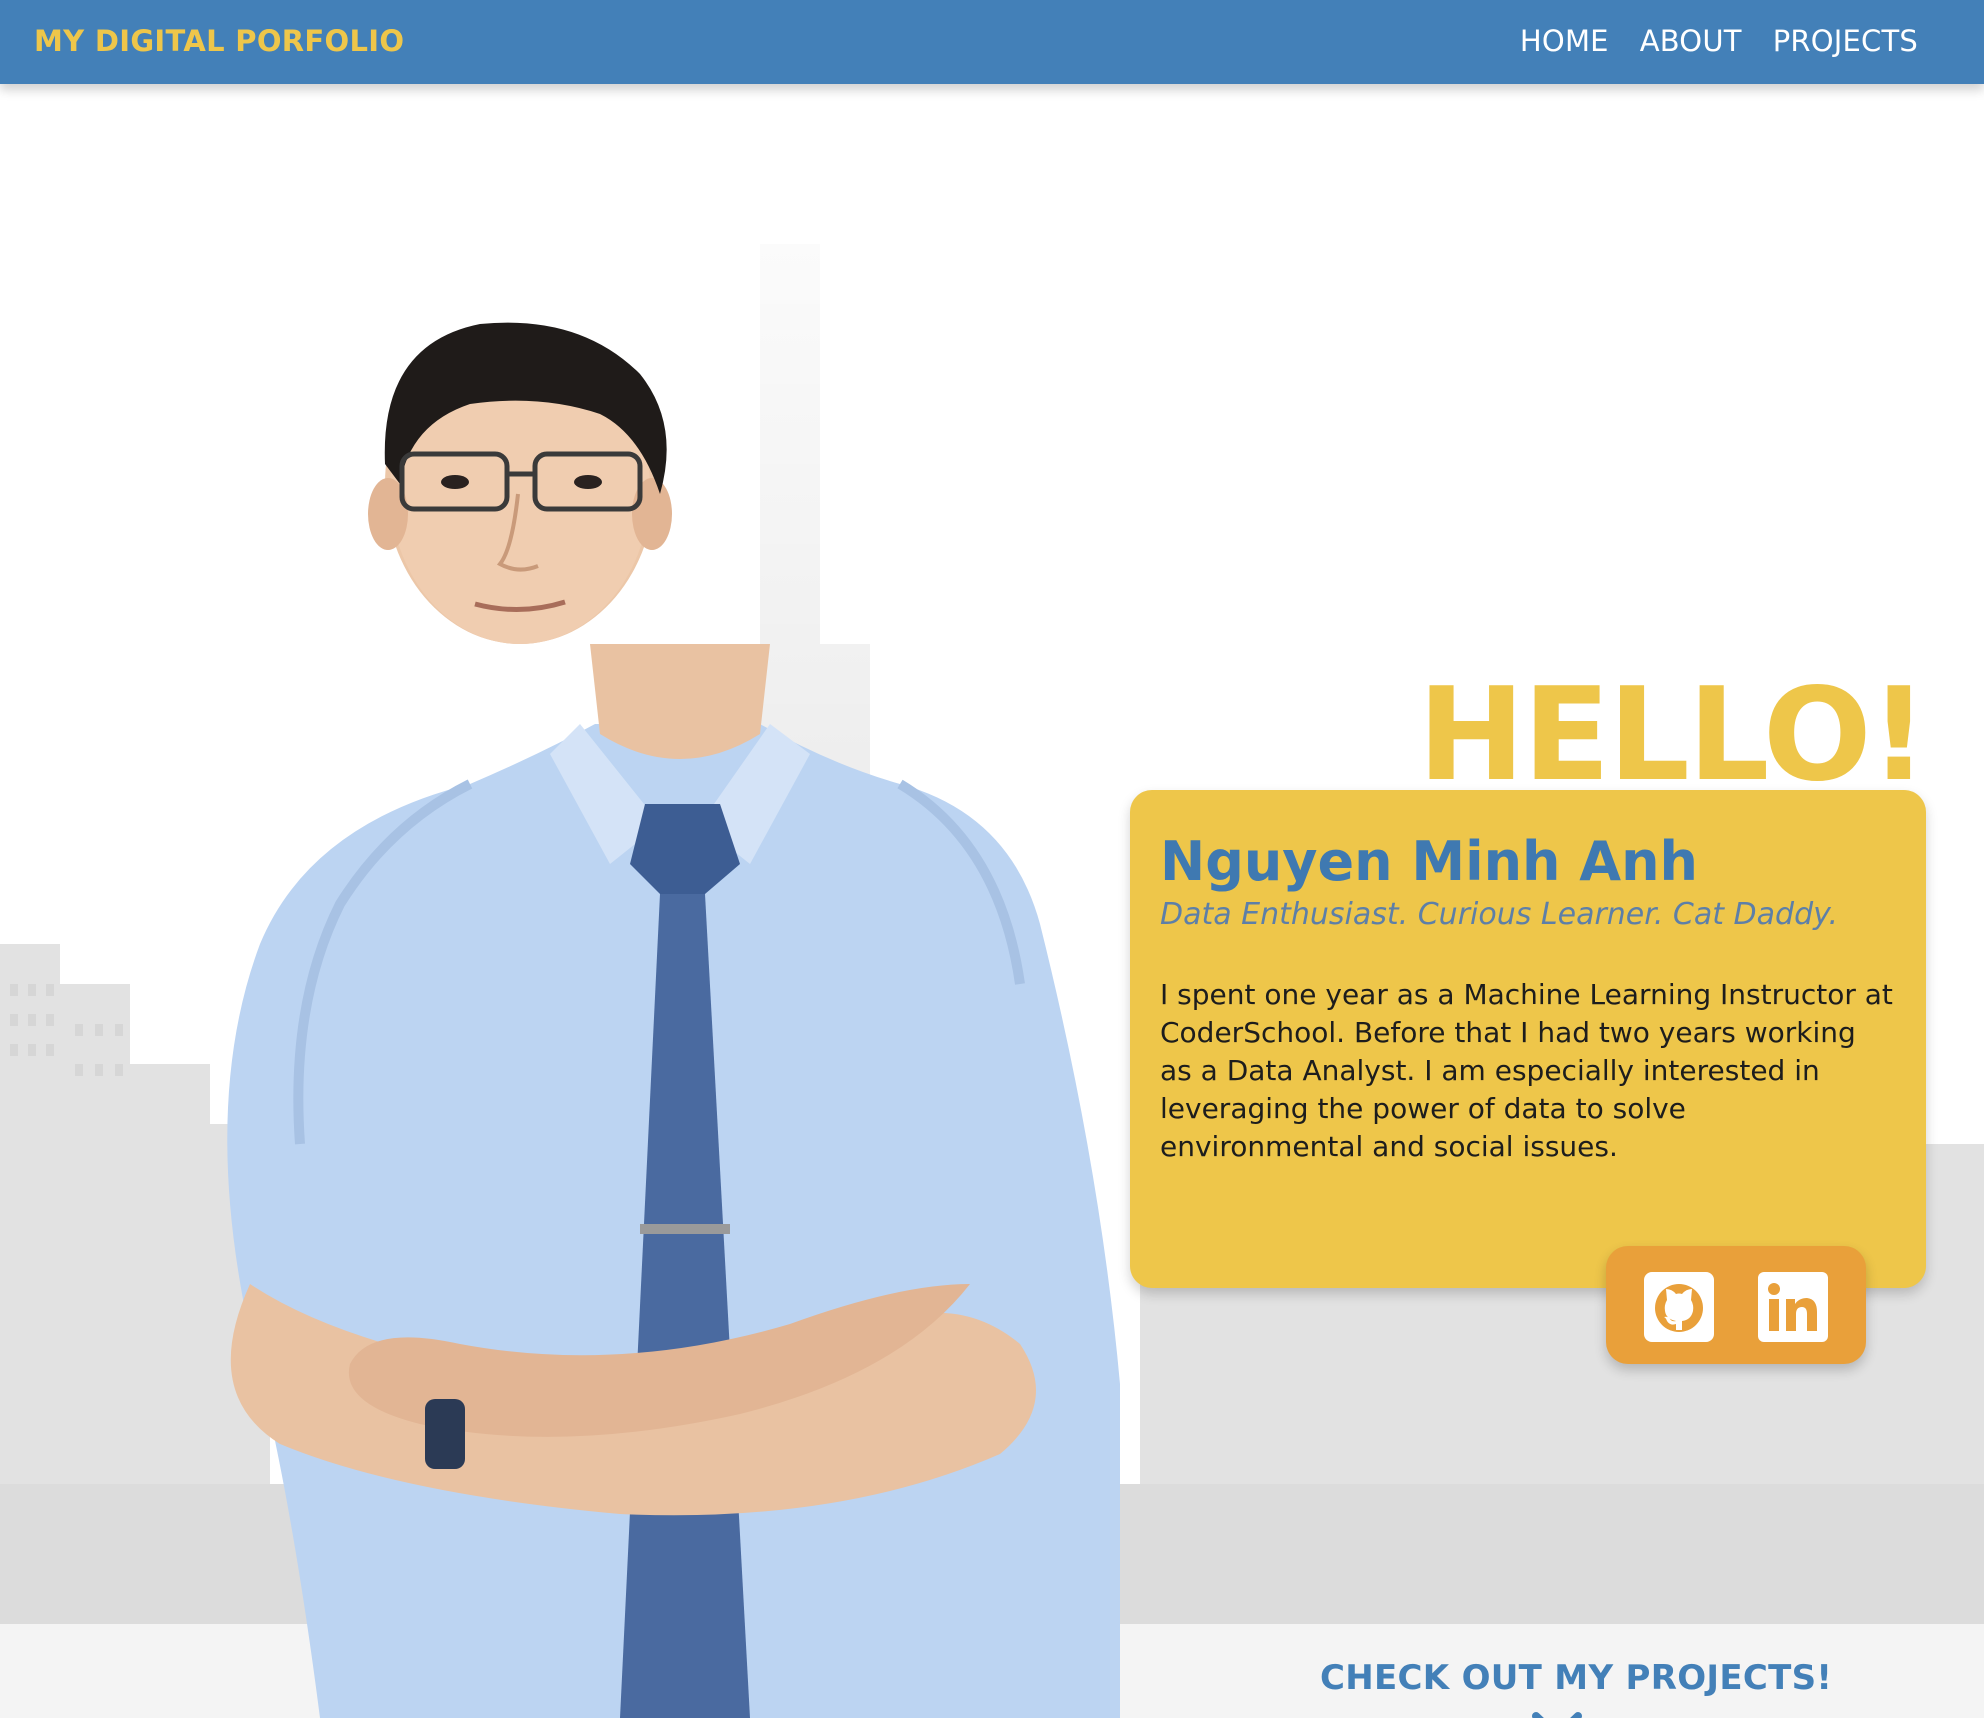 The width and height of the screenshot is (1984, 1718). Describe the element at coordinates (1845, 41) in the screenshot. I see `nav-link-projects: PROJECTS` at that location.